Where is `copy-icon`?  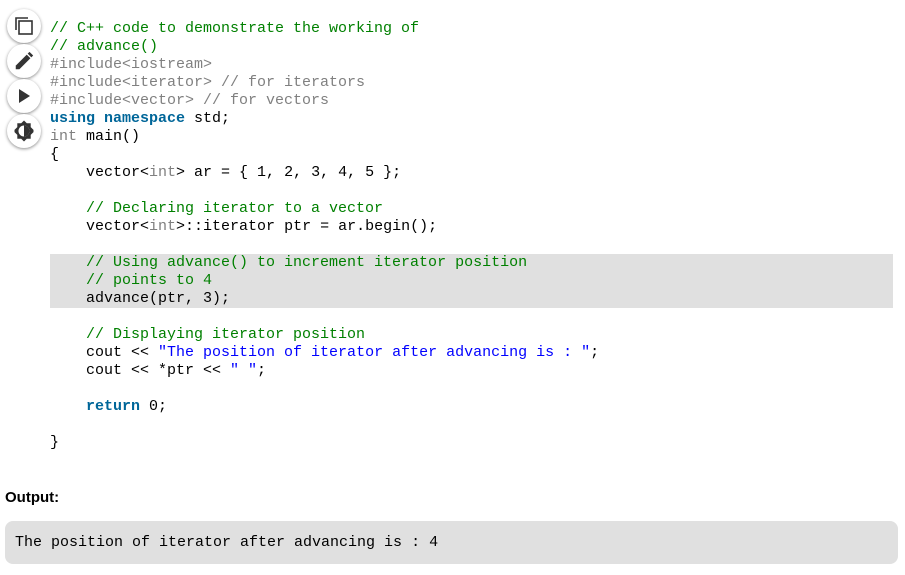
copy-icon is located at coordinates (24, 26).